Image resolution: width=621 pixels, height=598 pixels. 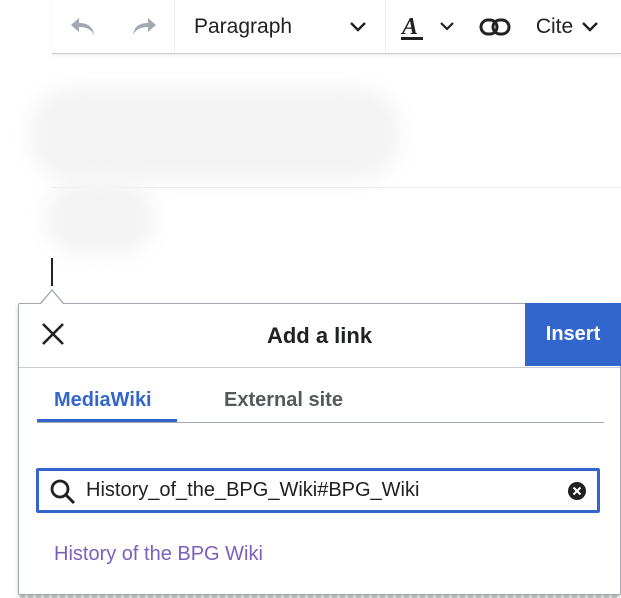 I want to click on clear-icon, so click(x=577, y=493).